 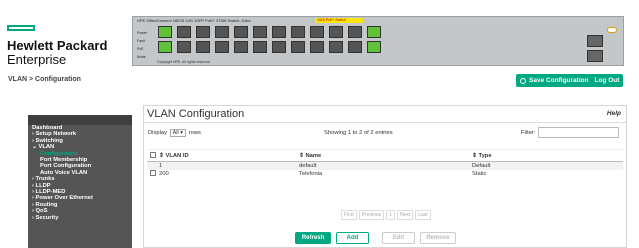 I want to click on pager-first: First, so click(x=349, y=215).